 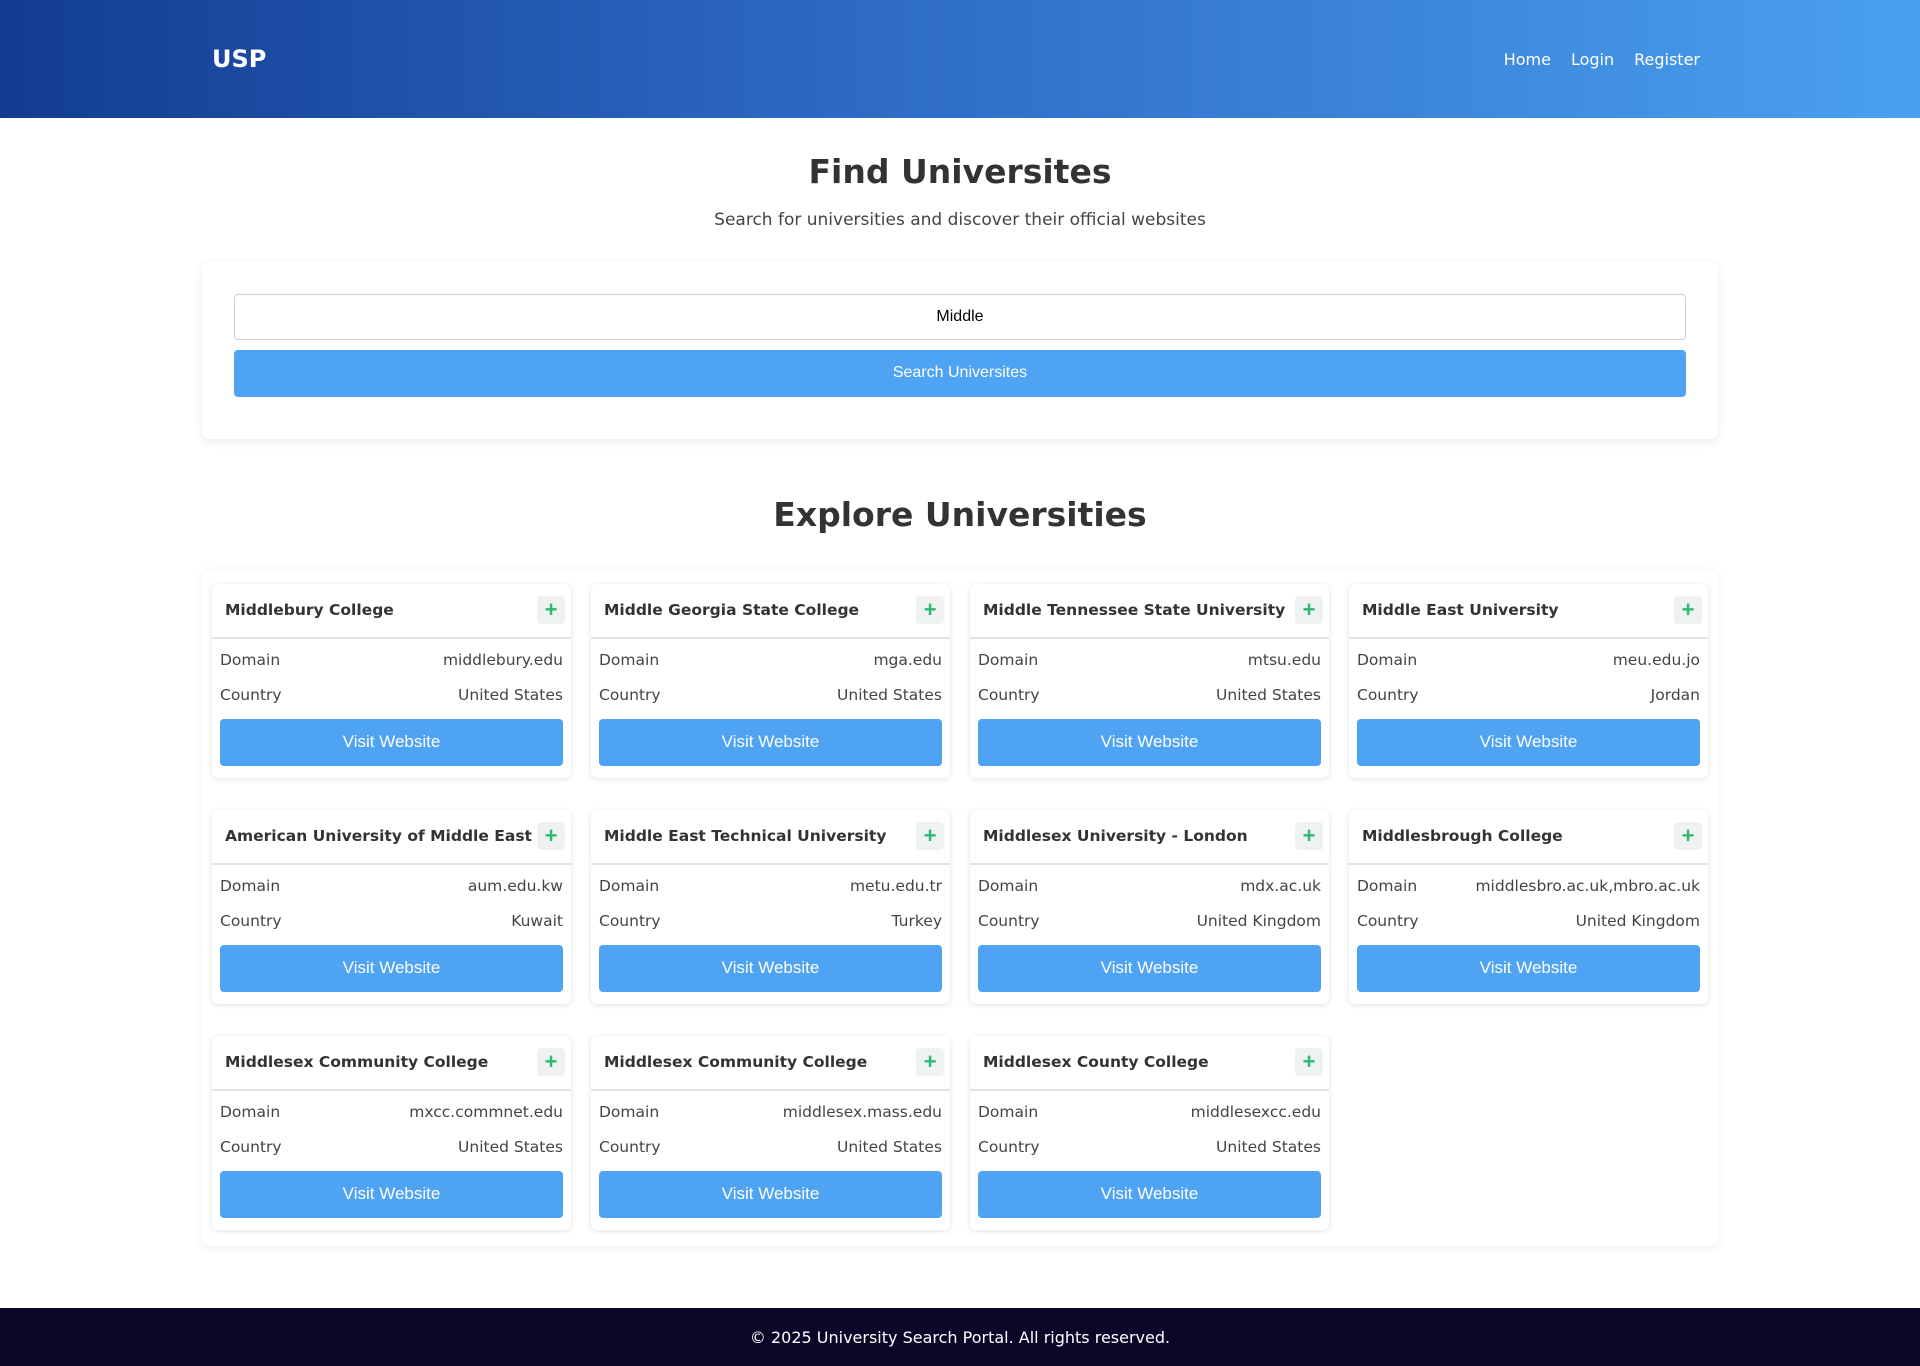 What do you see at coordinates (960, 373) in the screenshot?
I see `search-button: Search Universites` at bounding box center [960, 373].